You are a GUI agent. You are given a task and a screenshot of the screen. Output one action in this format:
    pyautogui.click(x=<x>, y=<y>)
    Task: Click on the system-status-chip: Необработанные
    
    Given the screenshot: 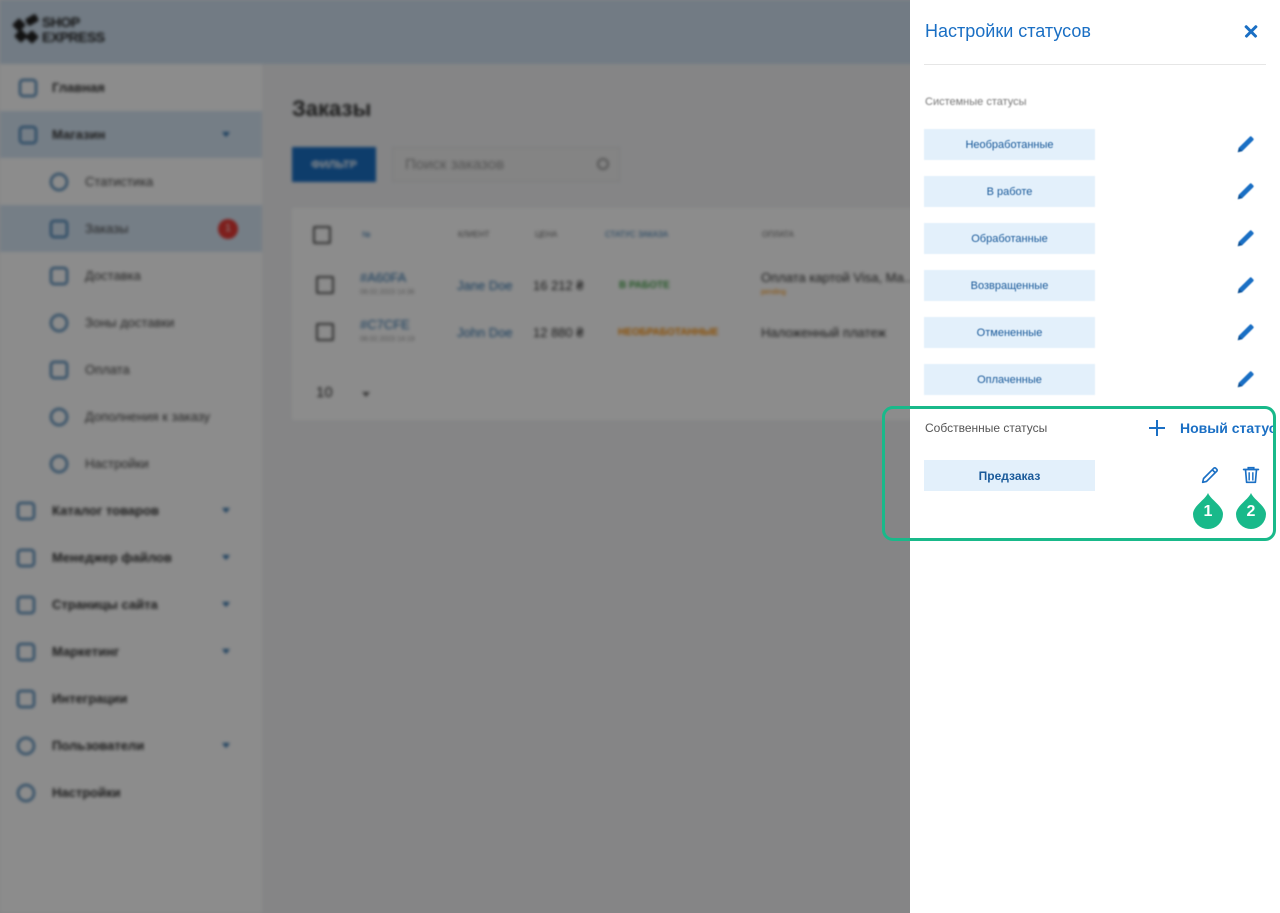 What is the action you would take?
    pyautogui.click(x=1009, y=144)
    